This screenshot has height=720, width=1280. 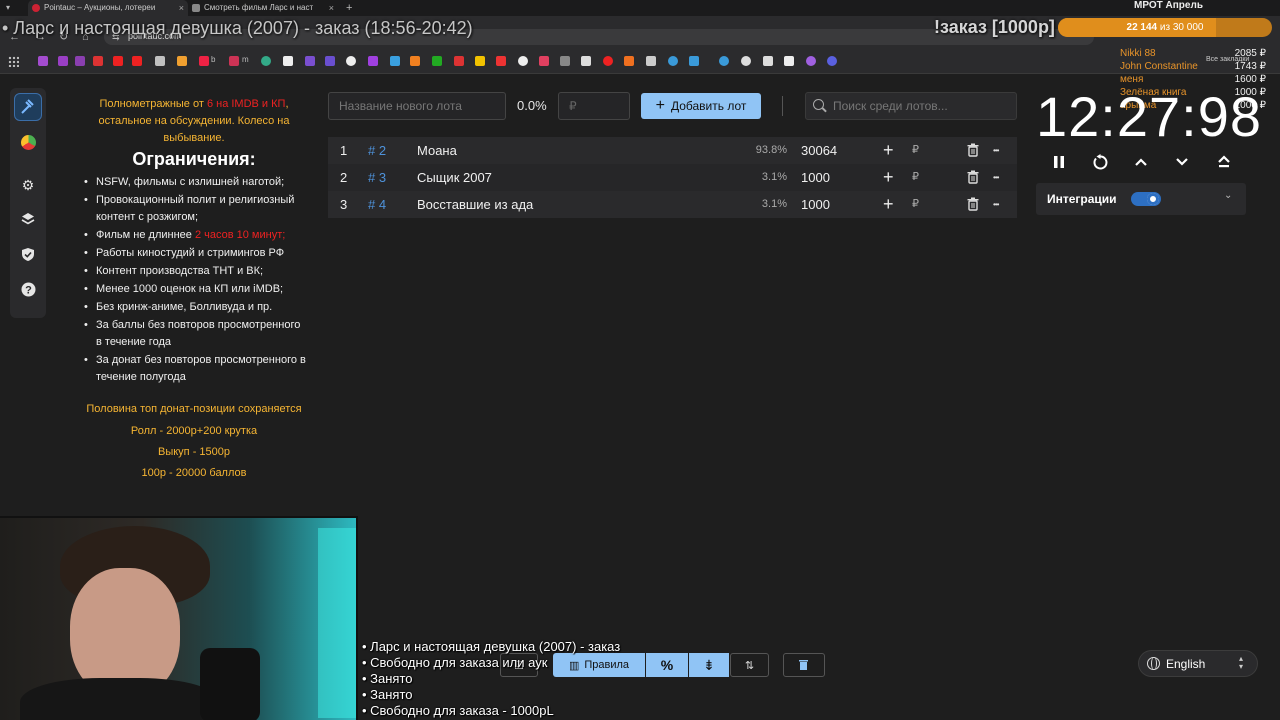 I want to click on divider, so click(x=782, y=106).